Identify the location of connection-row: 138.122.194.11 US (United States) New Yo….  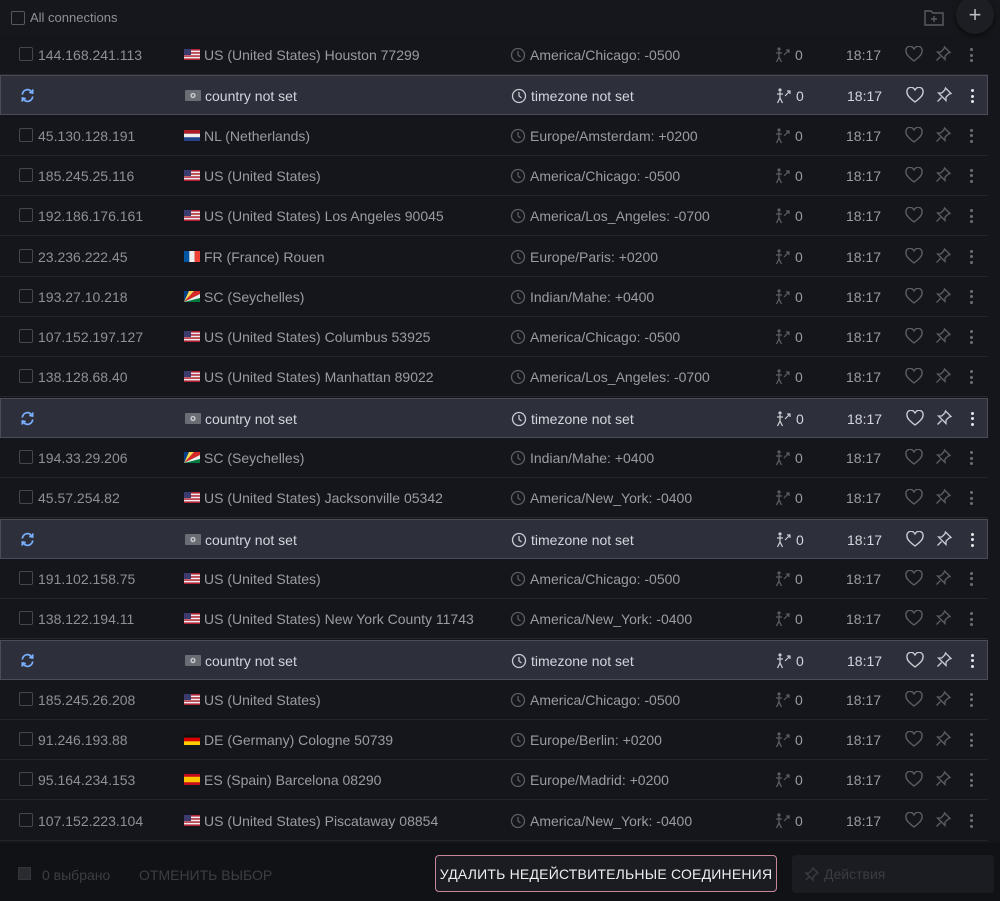
(494, 619).